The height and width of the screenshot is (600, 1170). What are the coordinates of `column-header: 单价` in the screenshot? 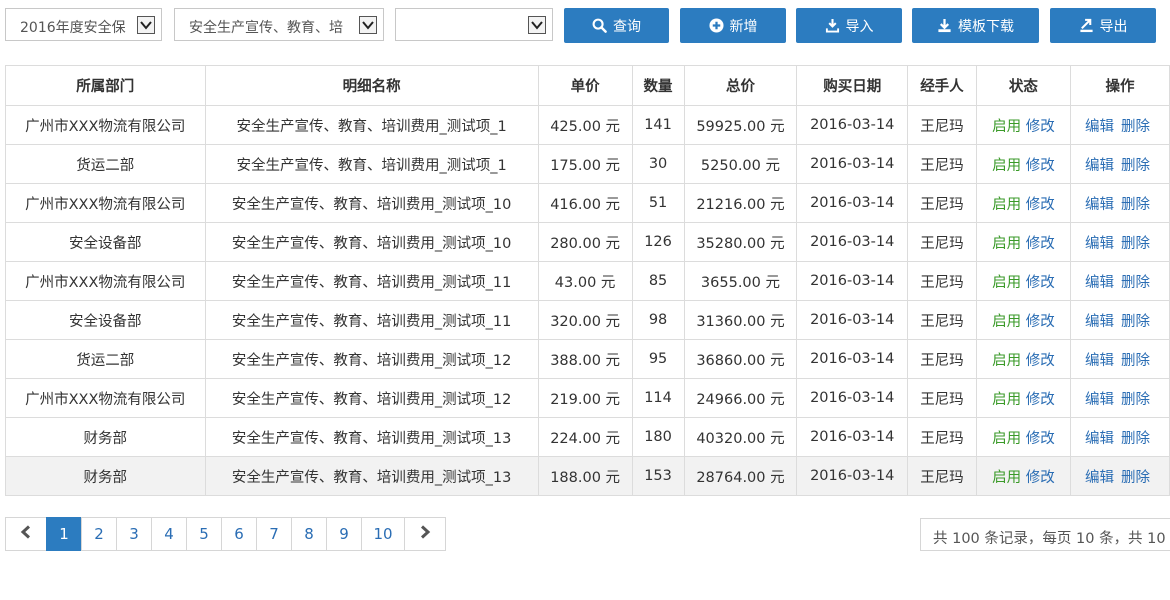 It's located at (585, 85).